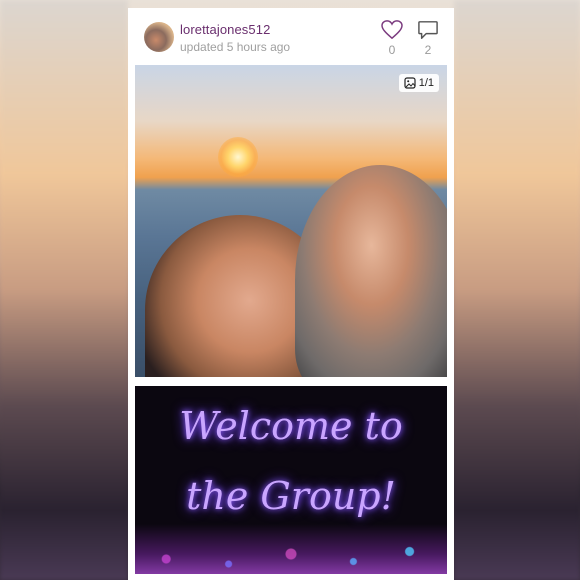 This screenshot has width=580, height=580. I want to click on like-button: 0, so click(392, 38).